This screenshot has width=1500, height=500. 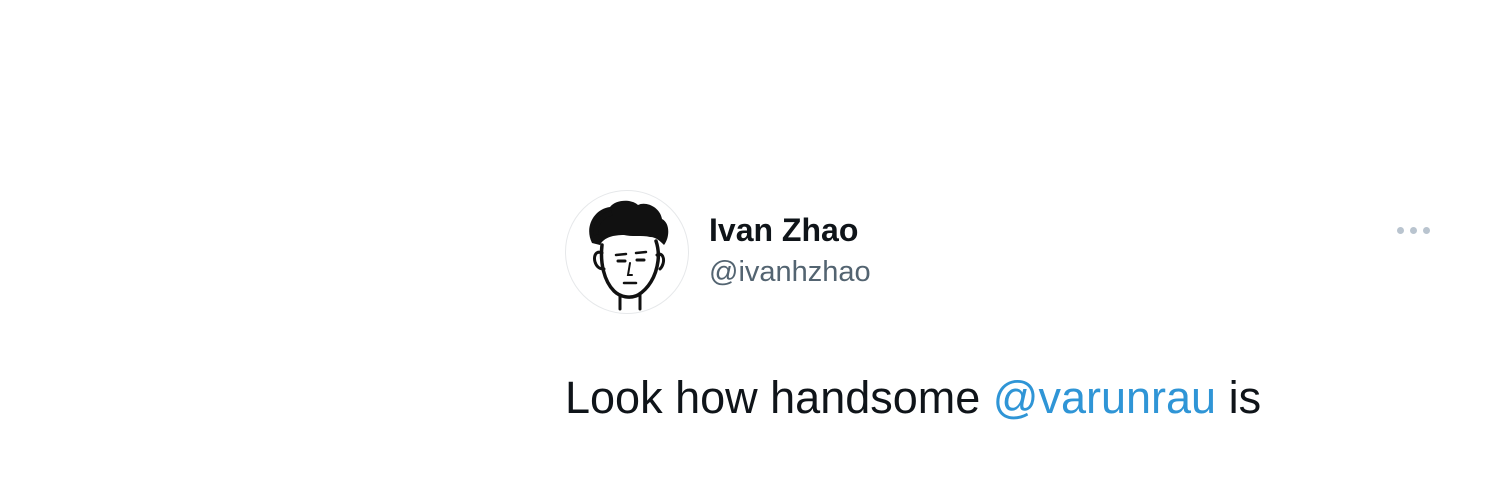 I want to click on more-horizontal-icon, so click(x=1400, y=230).